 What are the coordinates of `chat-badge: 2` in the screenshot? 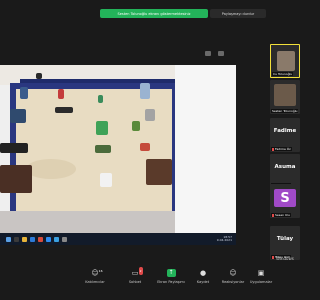 It's located at (140, 271).